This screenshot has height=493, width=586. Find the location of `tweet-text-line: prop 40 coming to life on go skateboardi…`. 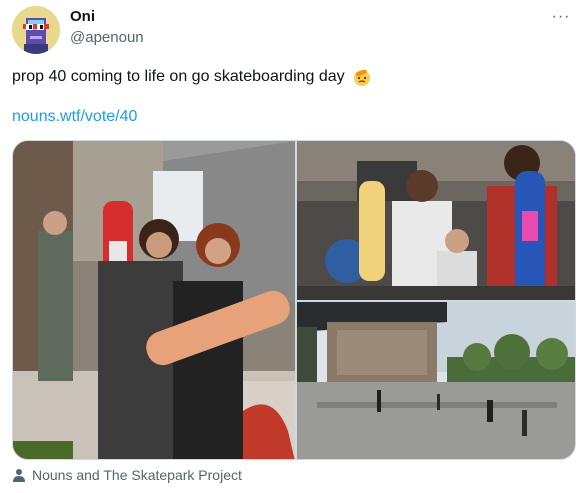

tweet-text-line: prop 40 coming to life on go skateboardi… is located at coordinates (192, 77).